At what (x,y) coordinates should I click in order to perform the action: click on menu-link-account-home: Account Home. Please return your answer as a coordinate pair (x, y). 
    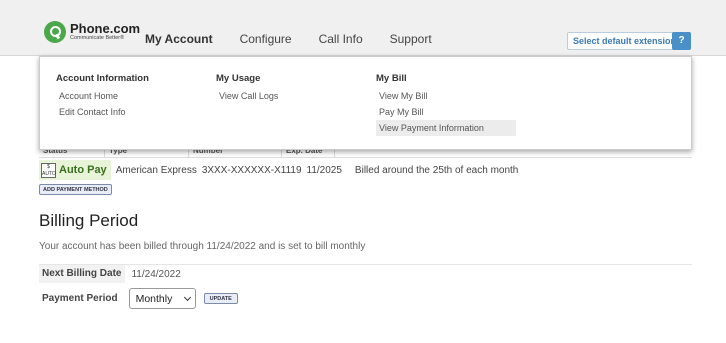
    Looking at the image, I should click on (126, 96).